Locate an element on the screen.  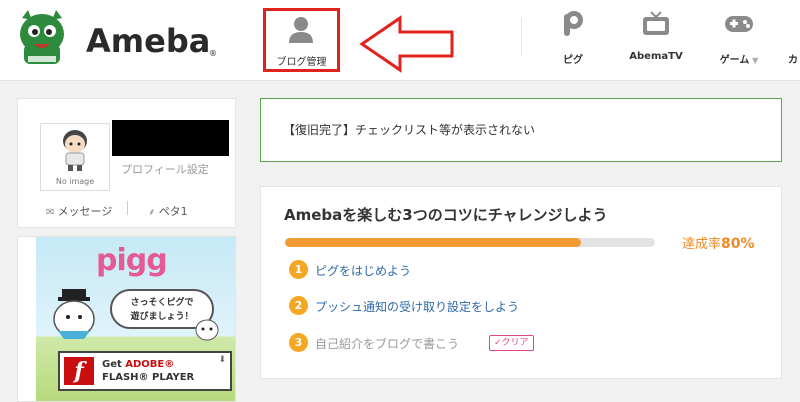
challenge-step-3: 3 自己紹介をブログで書こう ✓クリア is located at coordinates (424, 344).